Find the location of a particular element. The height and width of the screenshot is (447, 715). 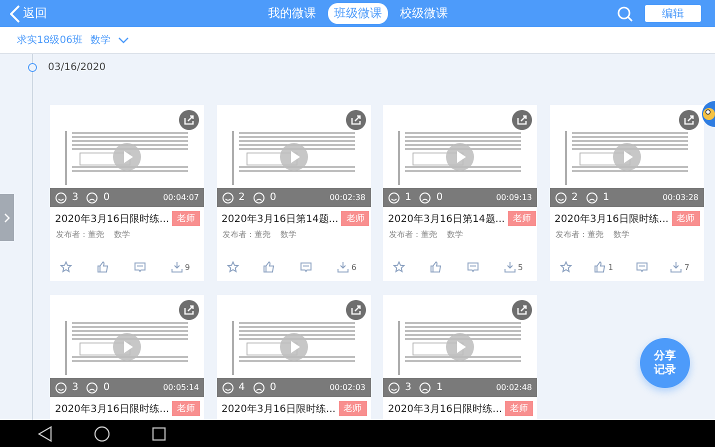

home-icon is located at coordinates (102, 434).